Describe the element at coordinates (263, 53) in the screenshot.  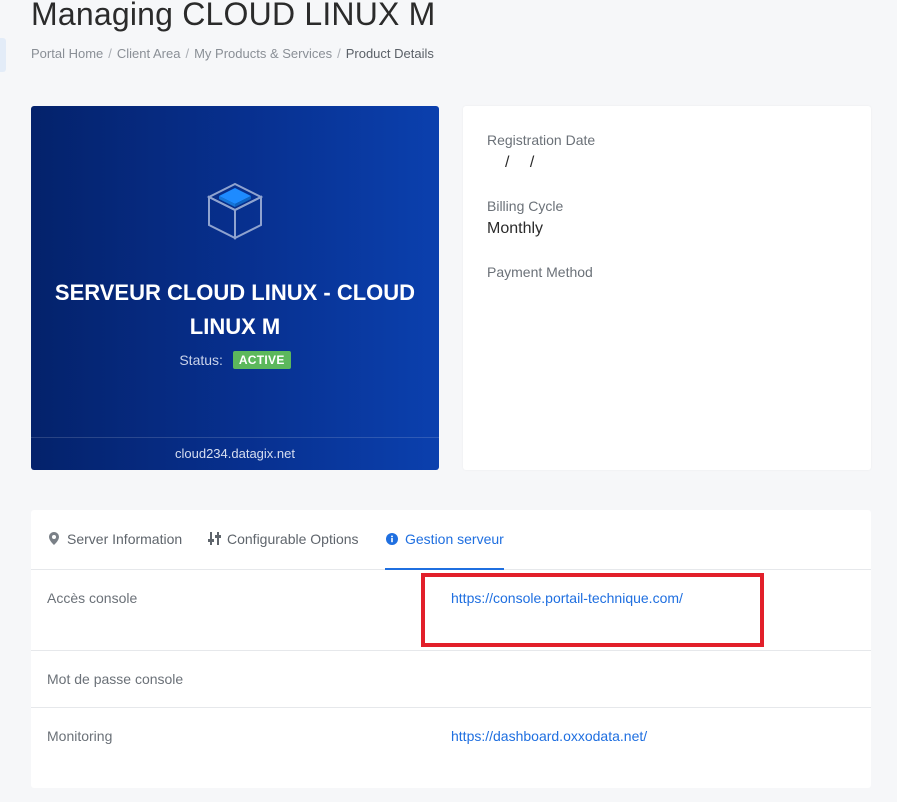
I see `breadcrumb-my-products: My Products & Services` at that location.